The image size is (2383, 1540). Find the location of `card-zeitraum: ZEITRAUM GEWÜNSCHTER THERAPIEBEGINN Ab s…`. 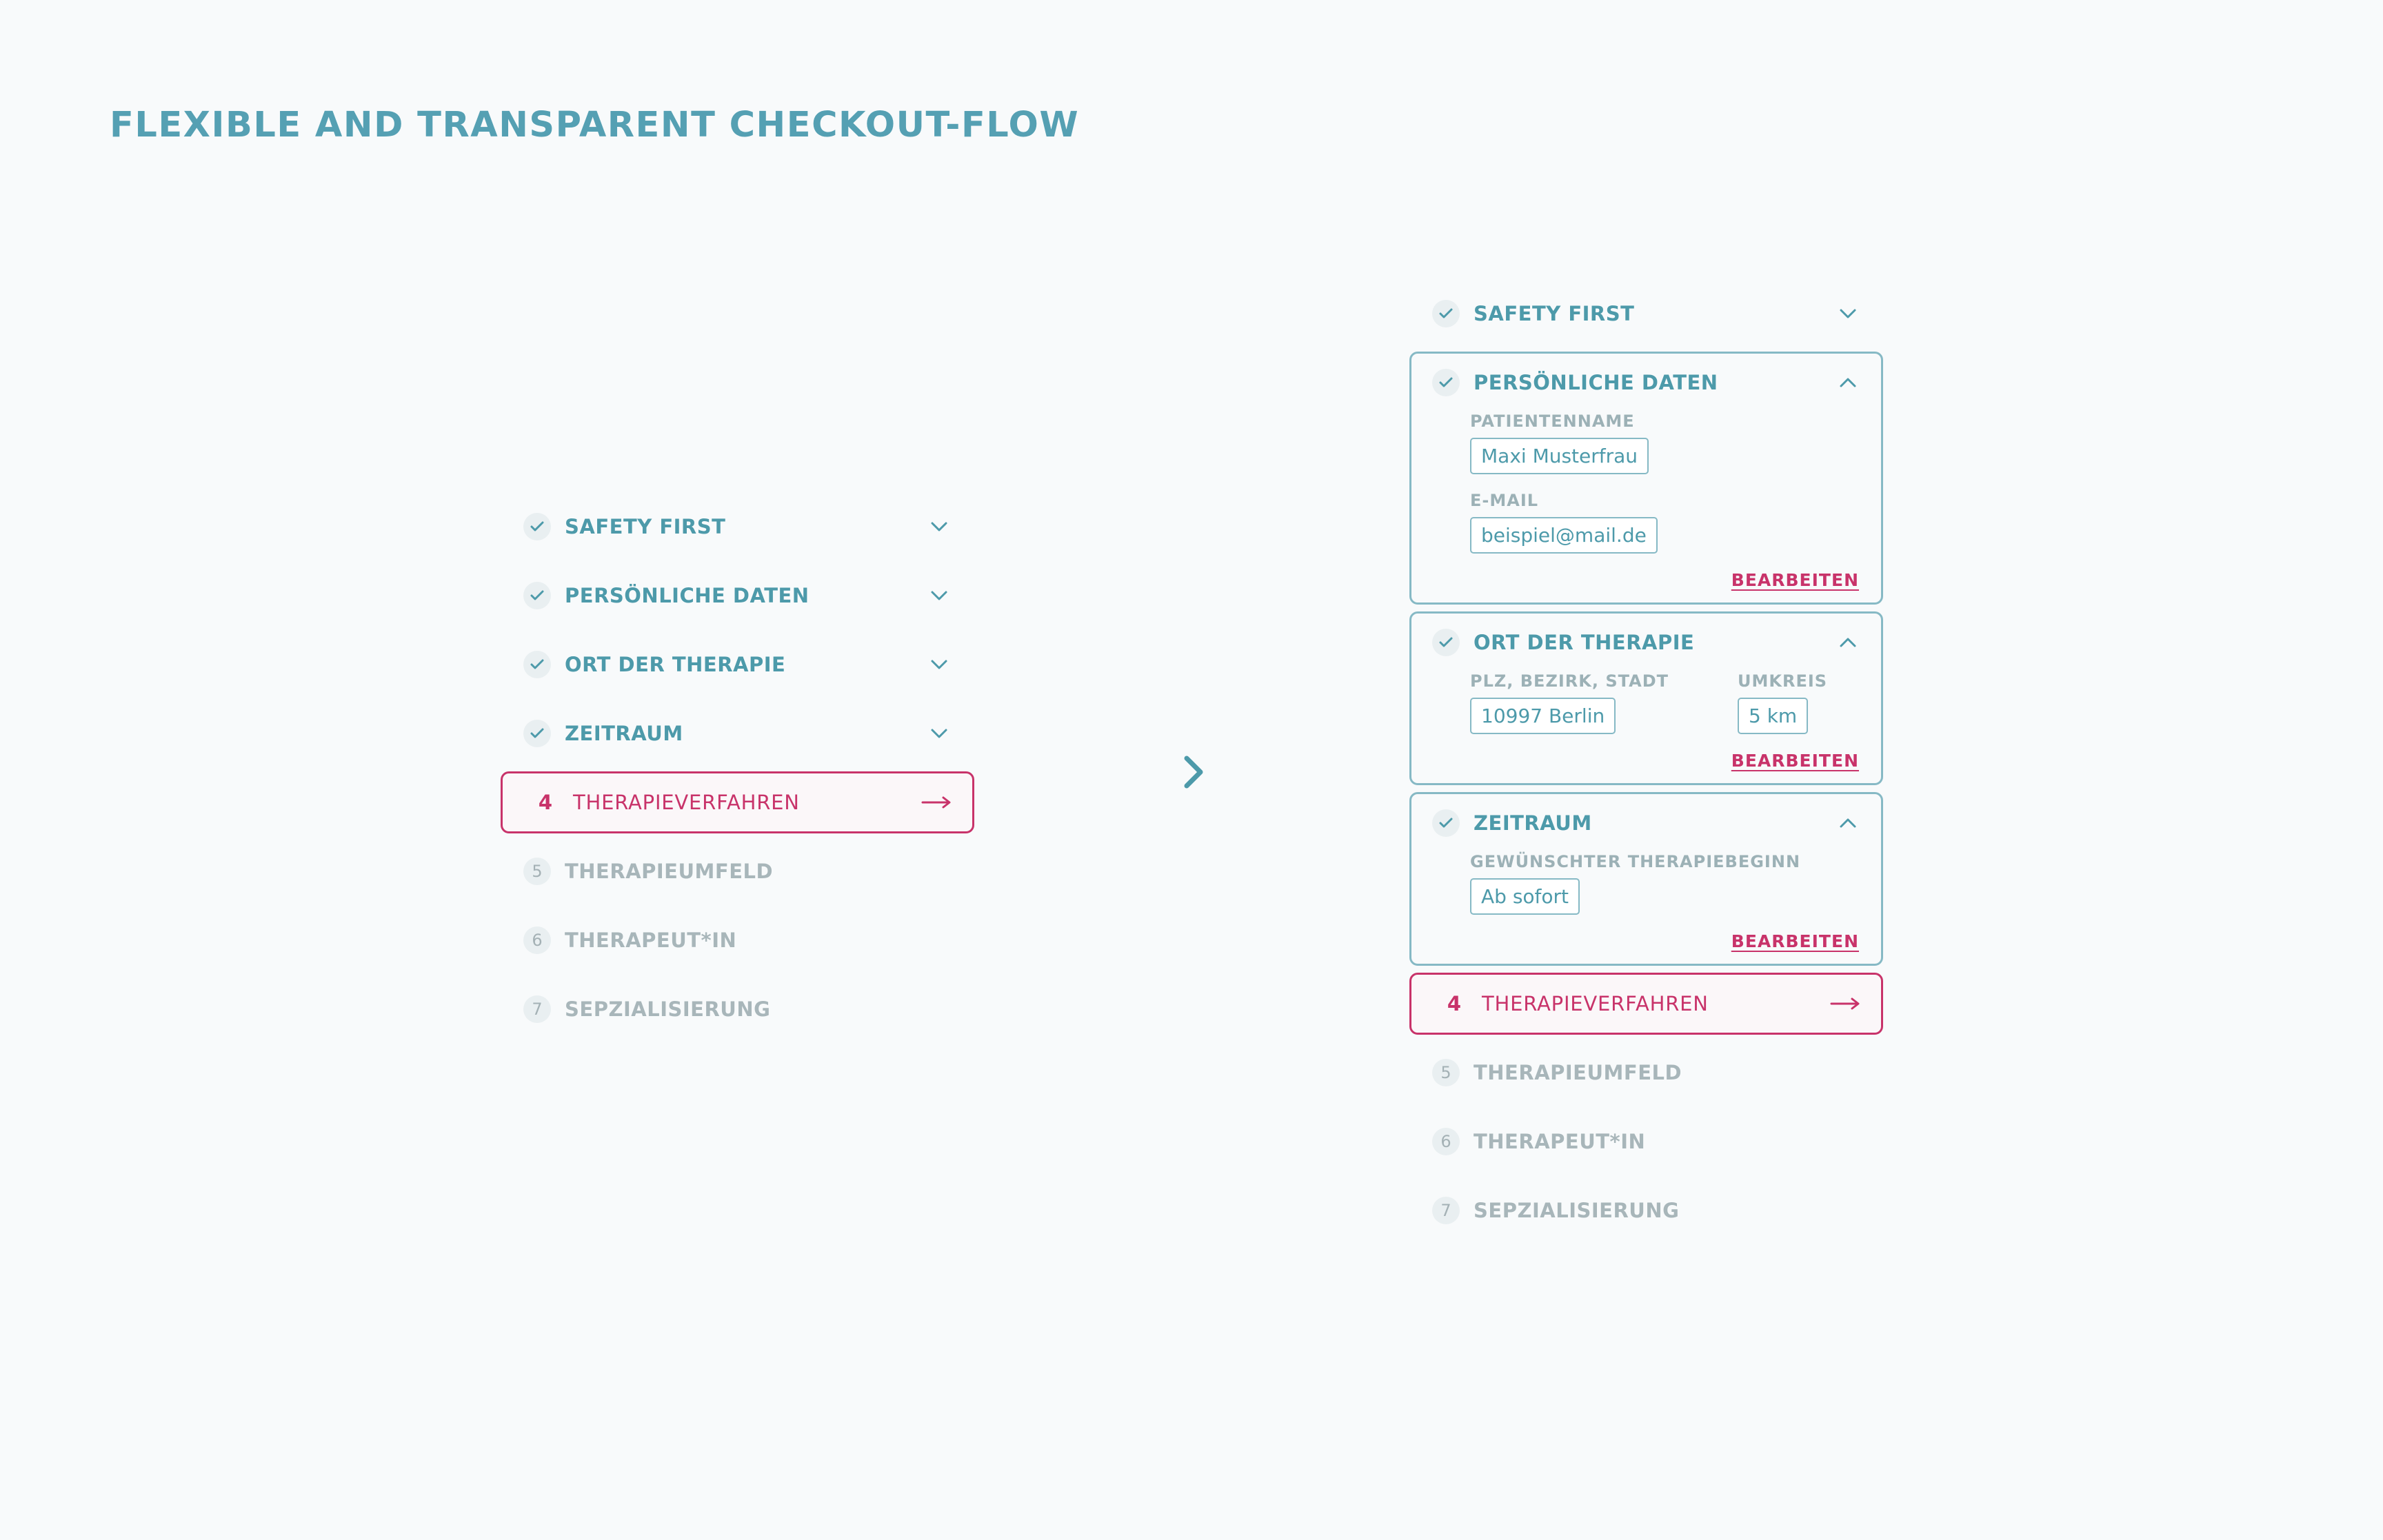

card-zeitraum: ZEITRAUM GEWÜNSCHTER THERAPIEBEGINN Ab s… is located at coordinates (1646, 879).